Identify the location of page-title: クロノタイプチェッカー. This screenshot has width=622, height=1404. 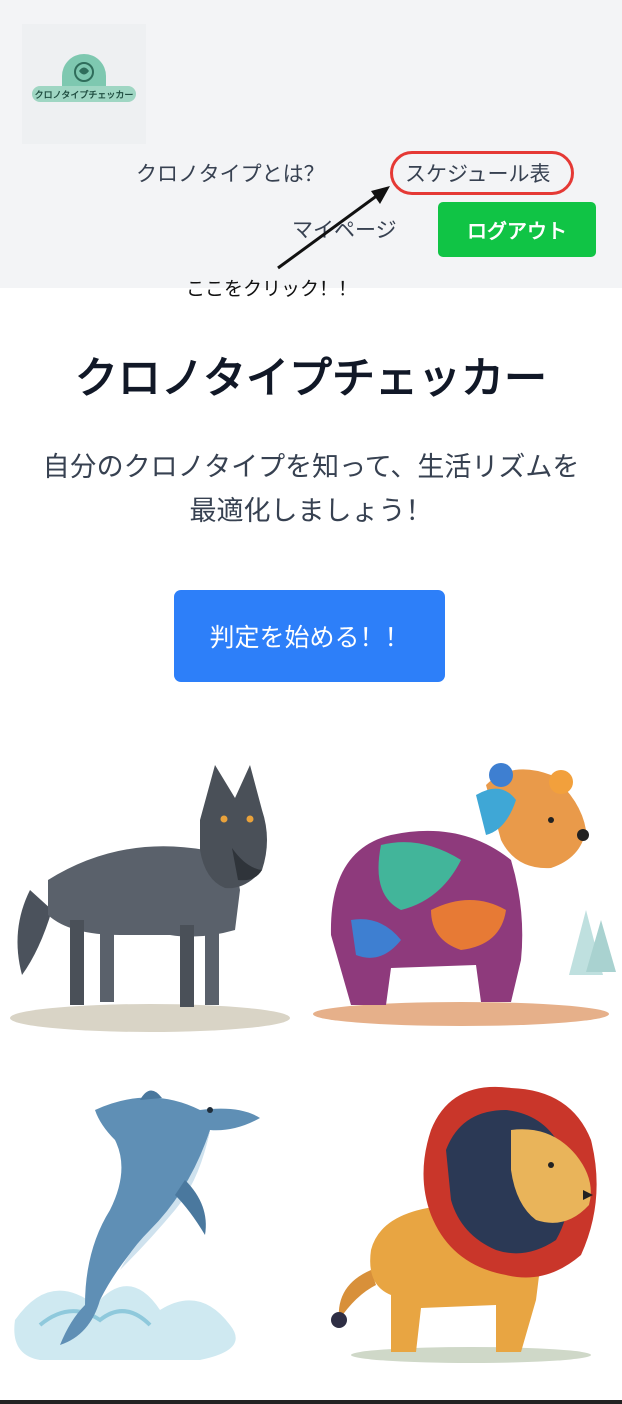
(311, 379).